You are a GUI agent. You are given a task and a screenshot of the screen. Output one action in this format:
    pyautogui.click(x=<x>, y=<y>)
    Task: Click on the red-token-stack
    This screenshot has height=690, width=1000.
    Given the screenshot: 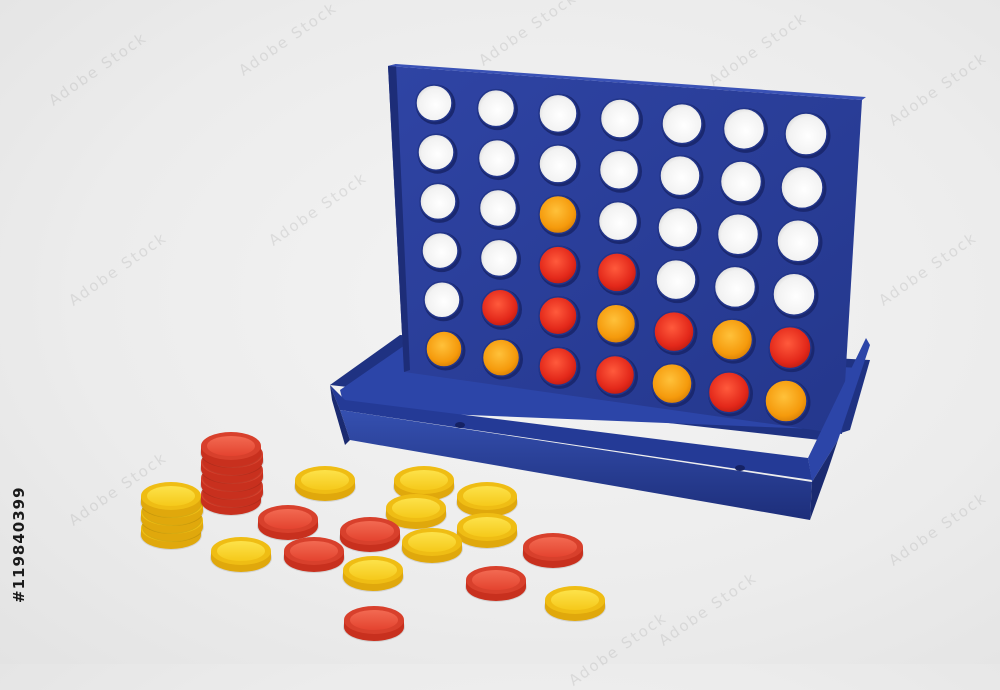 What is the action you would take?
    pyautogui.click(x=231, y=450)
    